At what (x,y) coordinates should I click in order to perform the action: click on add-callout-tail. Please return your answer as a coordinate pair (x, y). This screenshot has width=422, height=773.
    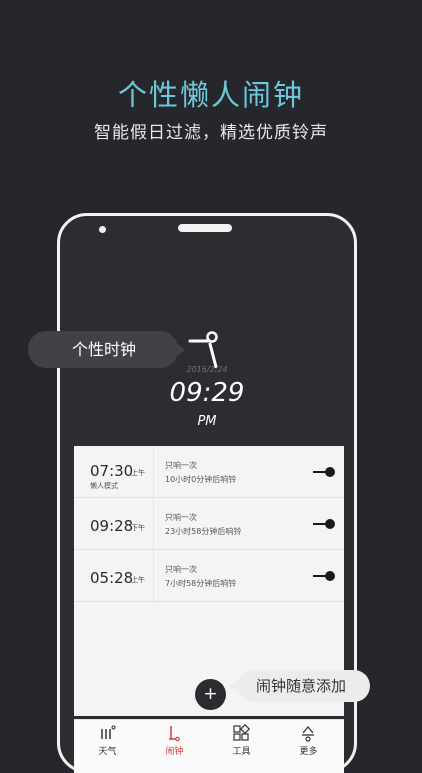
    Looking at the image, I should click on (233, 686).